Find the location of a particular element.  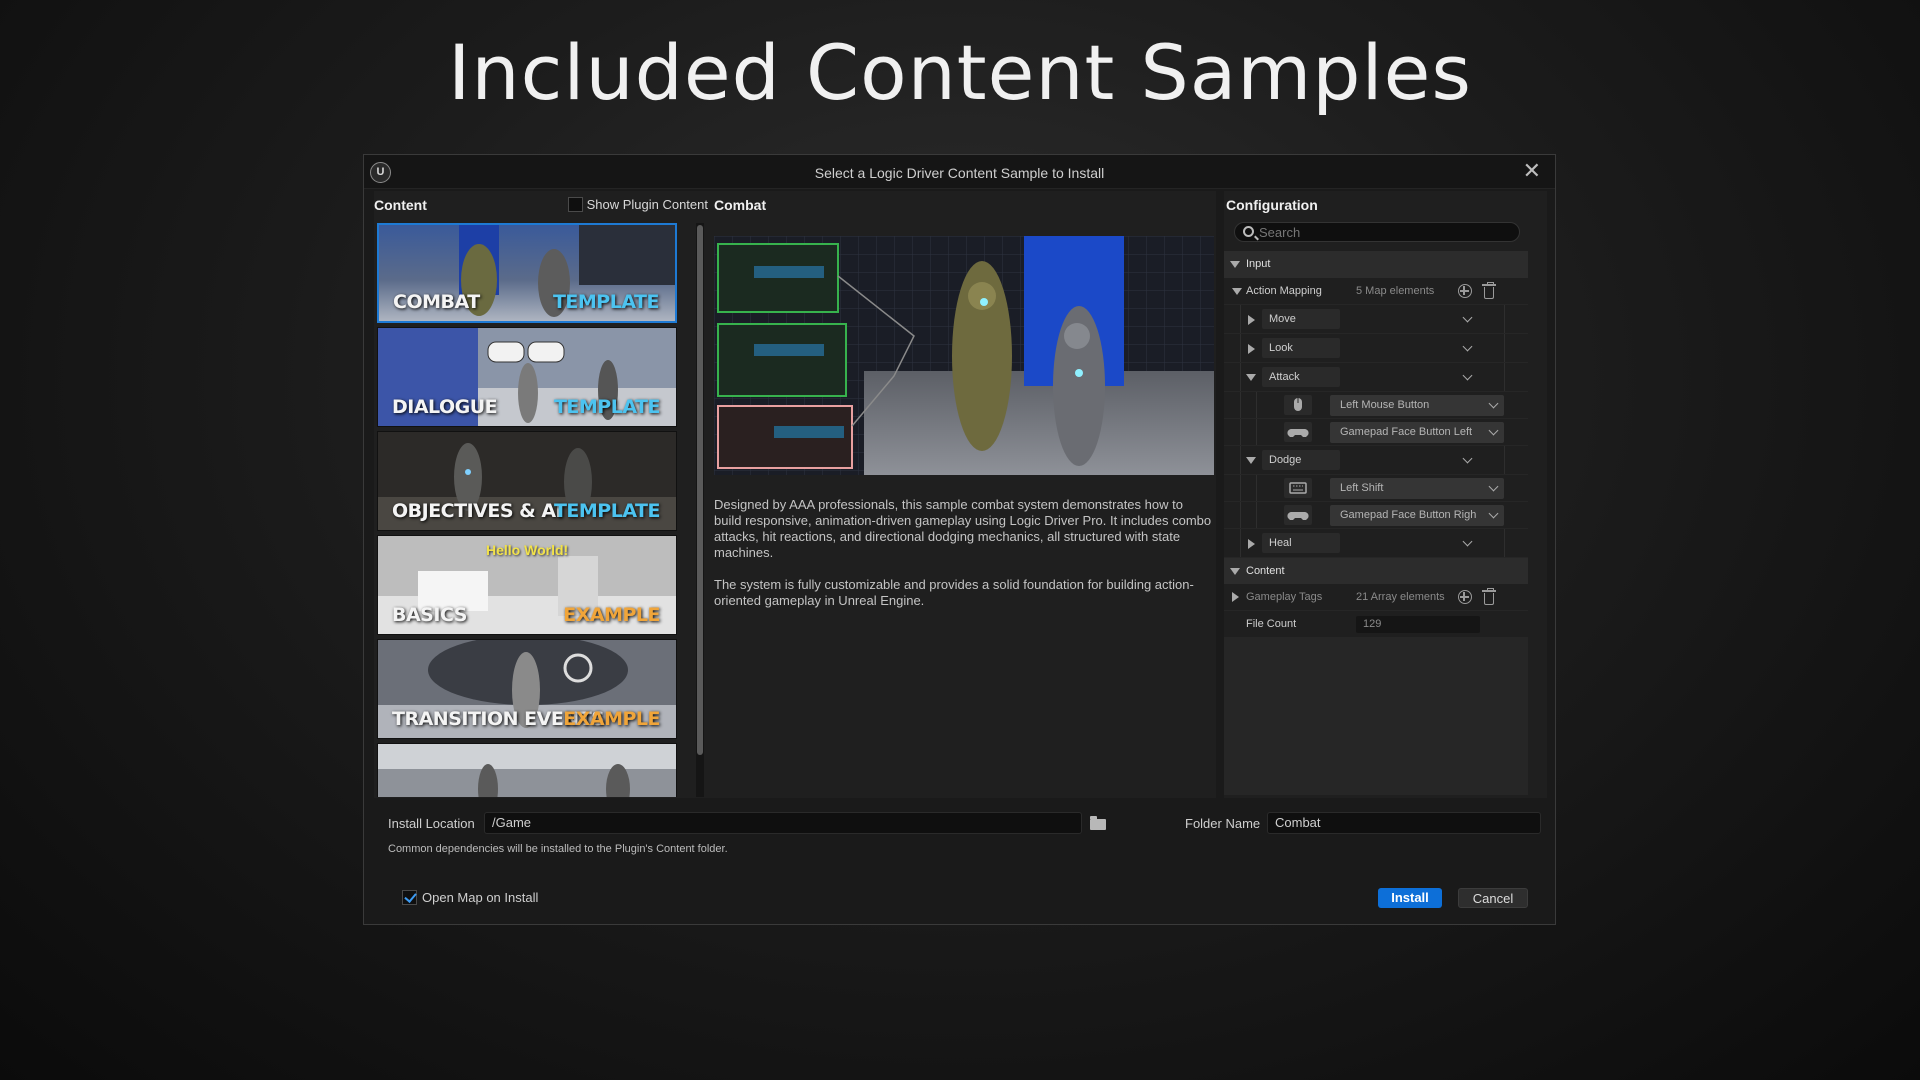

binding-row: Left Shift is located at coordinates (1376, 488).